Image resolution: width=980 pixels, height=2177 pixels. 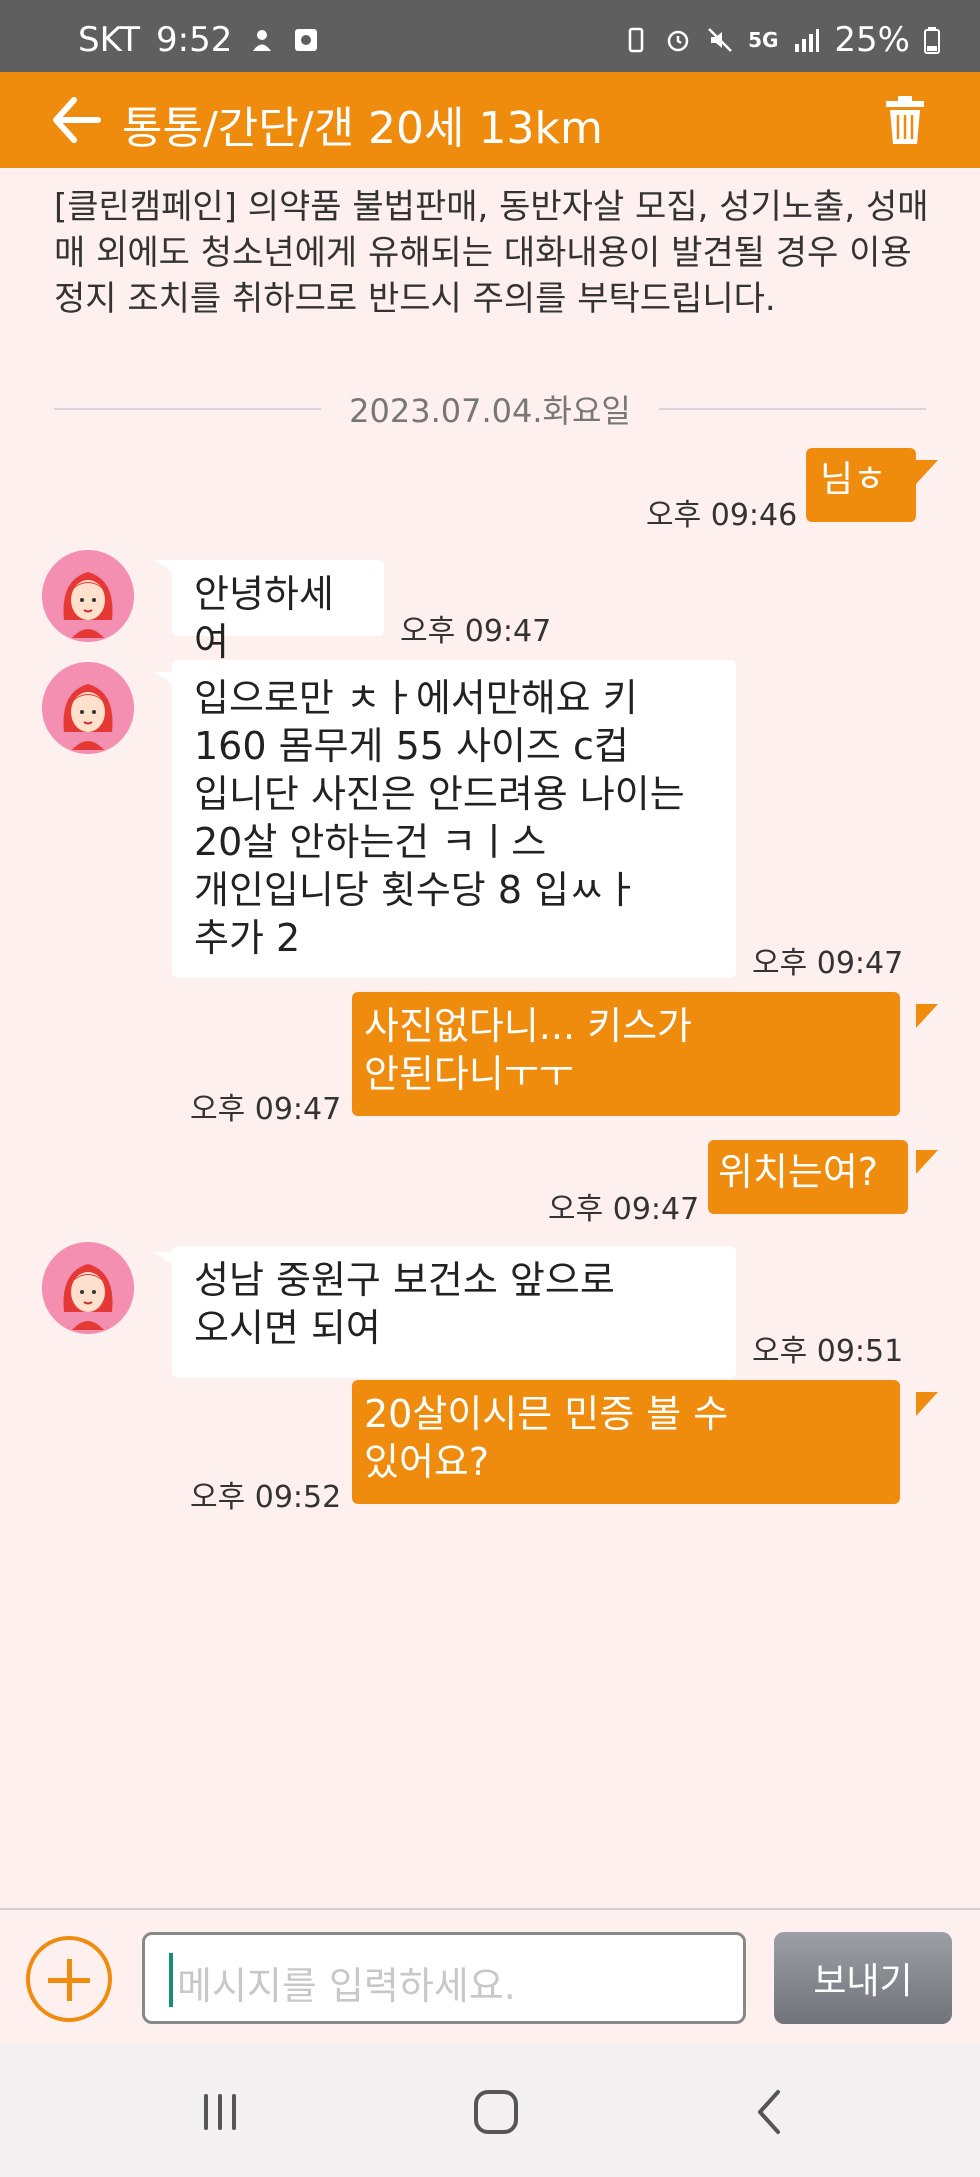 I want to click on message-line: 입니단 사진은 안드려용 나이는, so click(x=439, y=794).